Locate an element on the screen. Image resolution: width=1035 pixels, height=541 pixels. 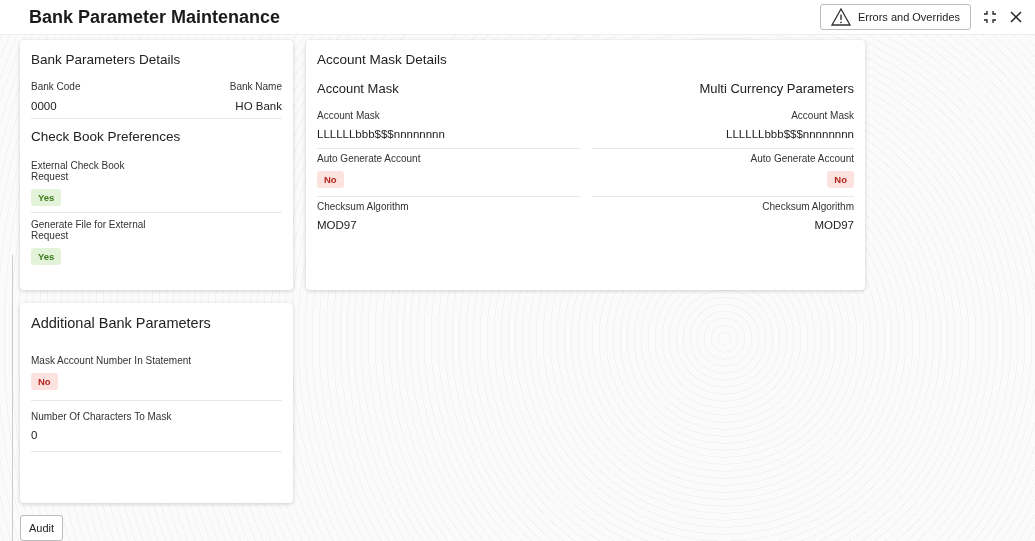
card-title: Bank Parameters Details is located at coordinates (106, 59).